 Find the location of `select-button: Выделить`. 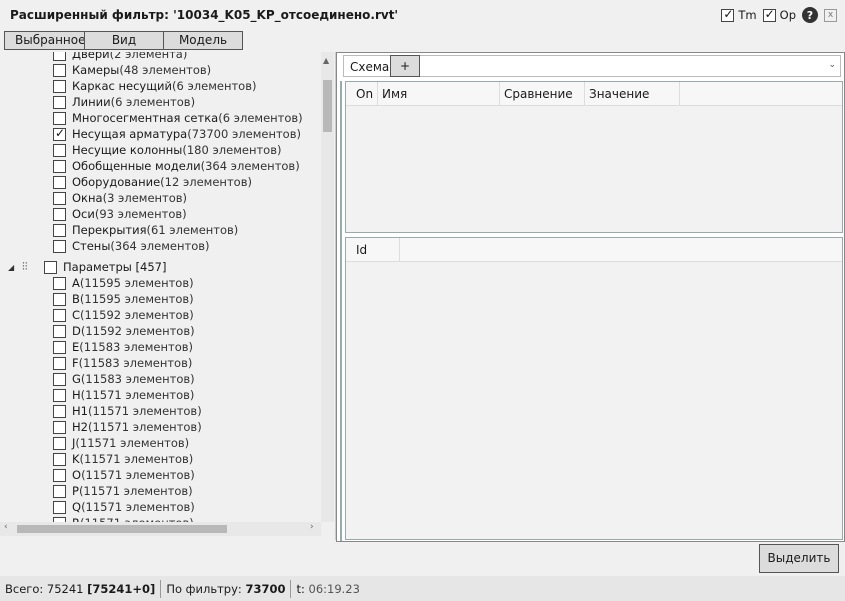

select-button: Выделить is located at coordinates (799, 558).